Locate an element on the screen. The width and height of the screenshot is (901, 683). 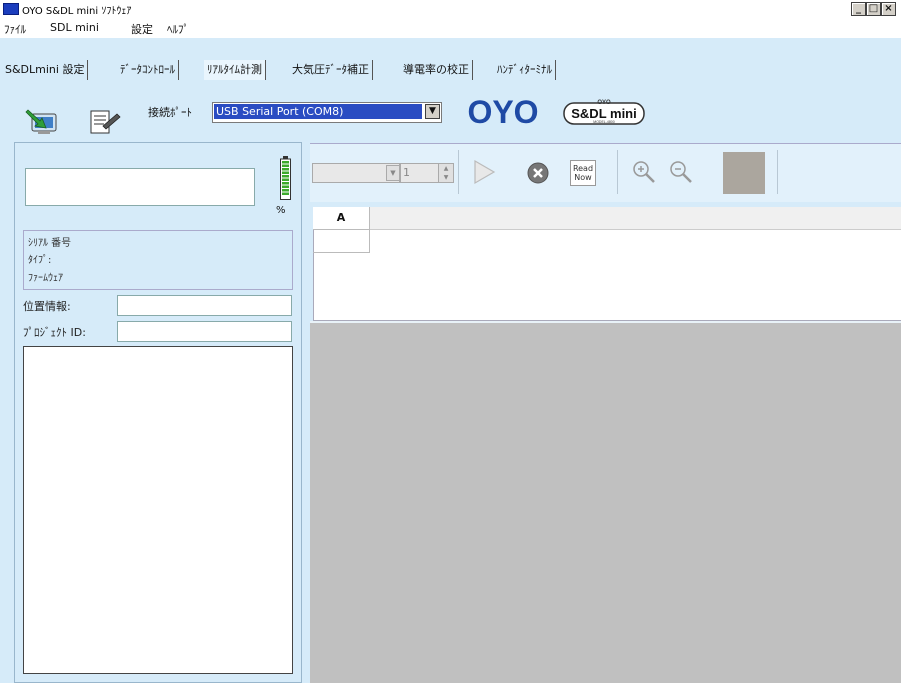
grid-cell is located at coordinates (341, 241).